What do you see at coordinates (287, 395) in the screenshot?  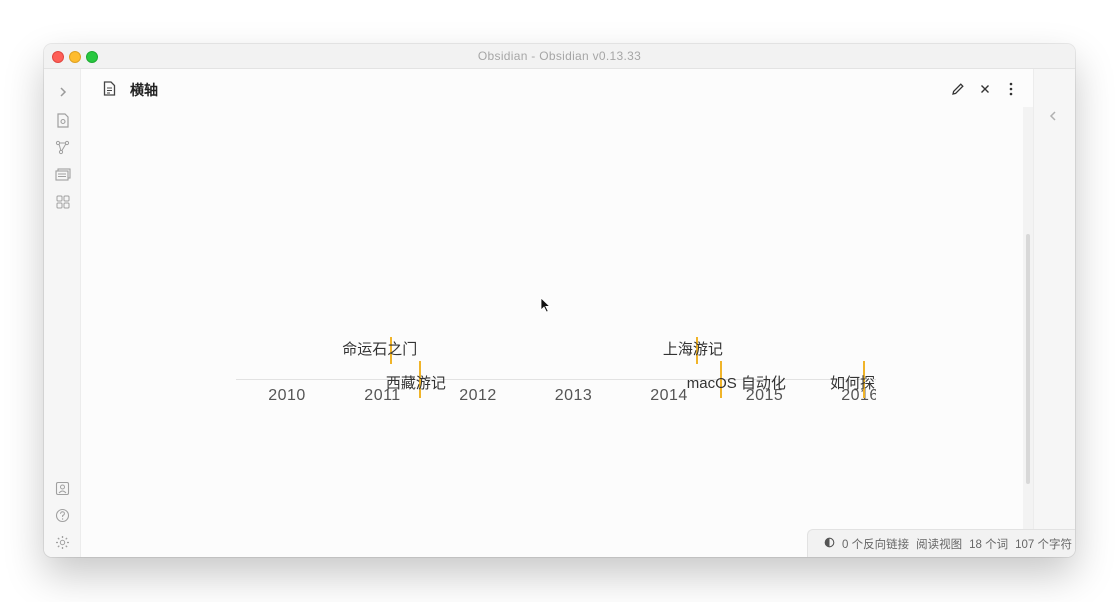 I see `year-tick-label: 2010` at bounding box center [287, 395].